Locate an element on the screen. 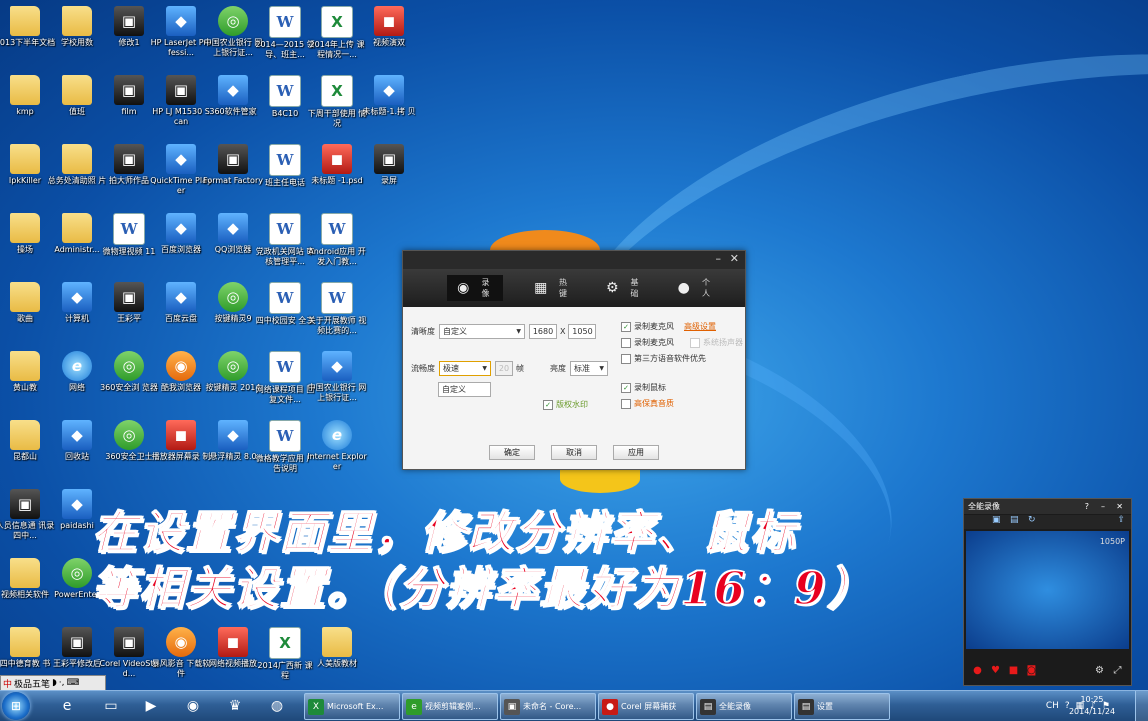 This screenshot has height=721, width=1148. green-icon: ◎ is located at coordinates (233, 297).